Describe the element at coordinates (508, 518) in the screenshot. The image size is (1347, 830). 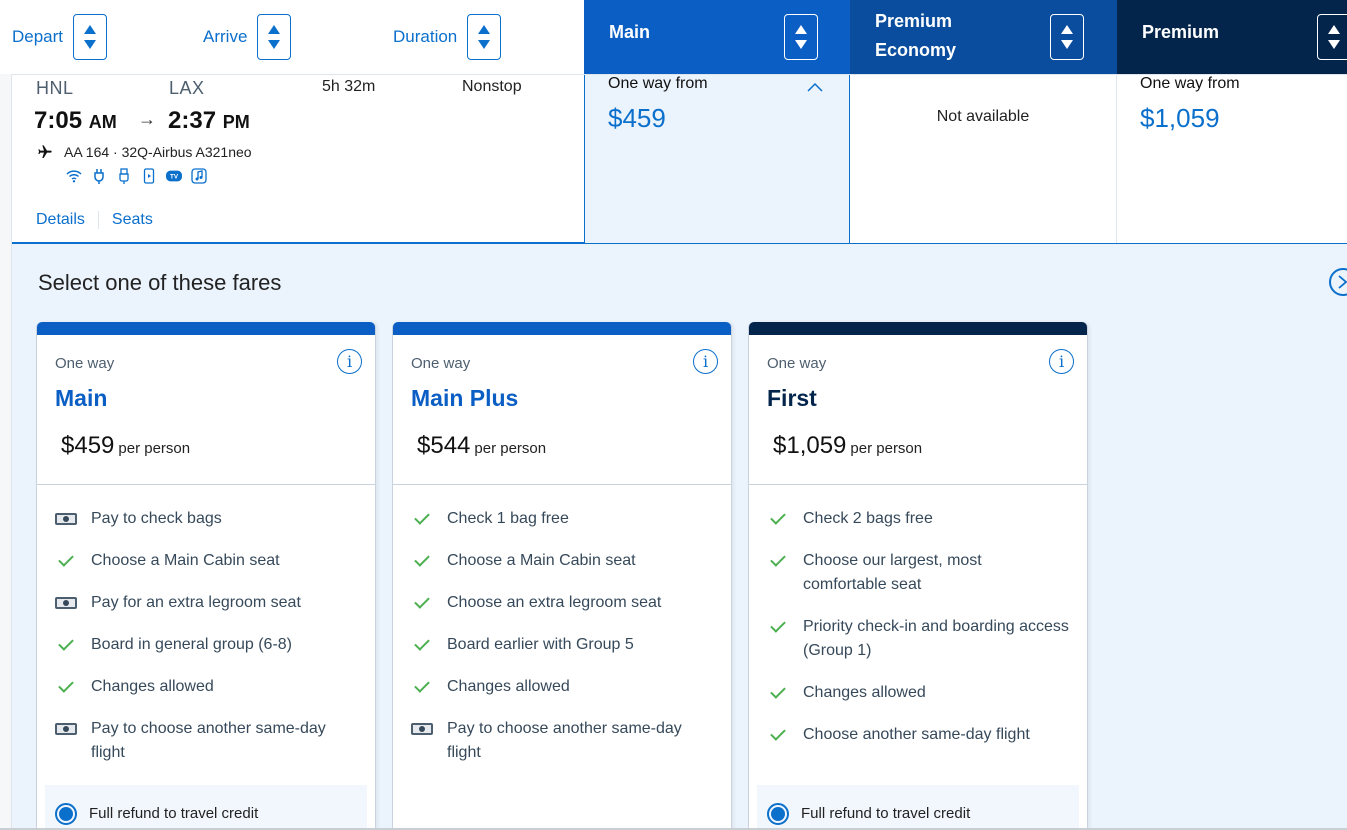
I see `fare-feature-text: Check 1 bag free` at that location.